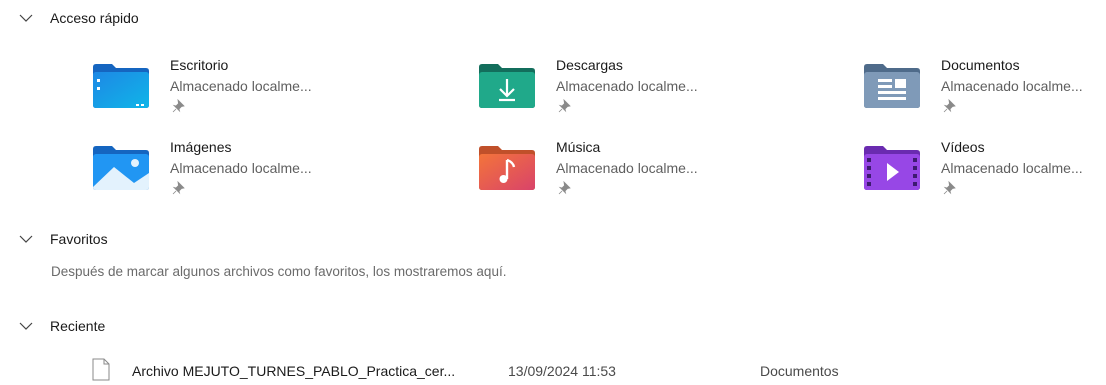 The height and width of the screenshot is (385, 1106). Describe the element at coordinates (507, 86) in the screenshot. I see `downloads-folder-icon` at that location.